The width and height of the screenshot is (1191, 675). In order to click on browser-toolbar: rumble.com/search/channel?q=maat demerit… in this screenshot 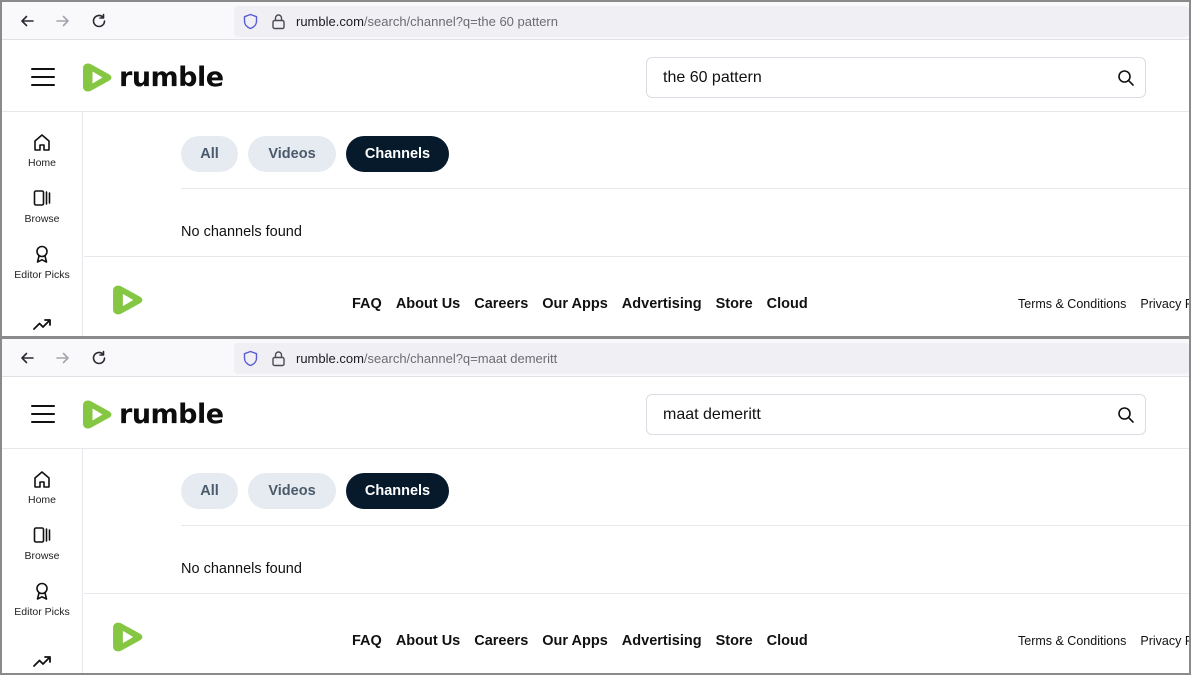, I will do `click(595, 358)`.